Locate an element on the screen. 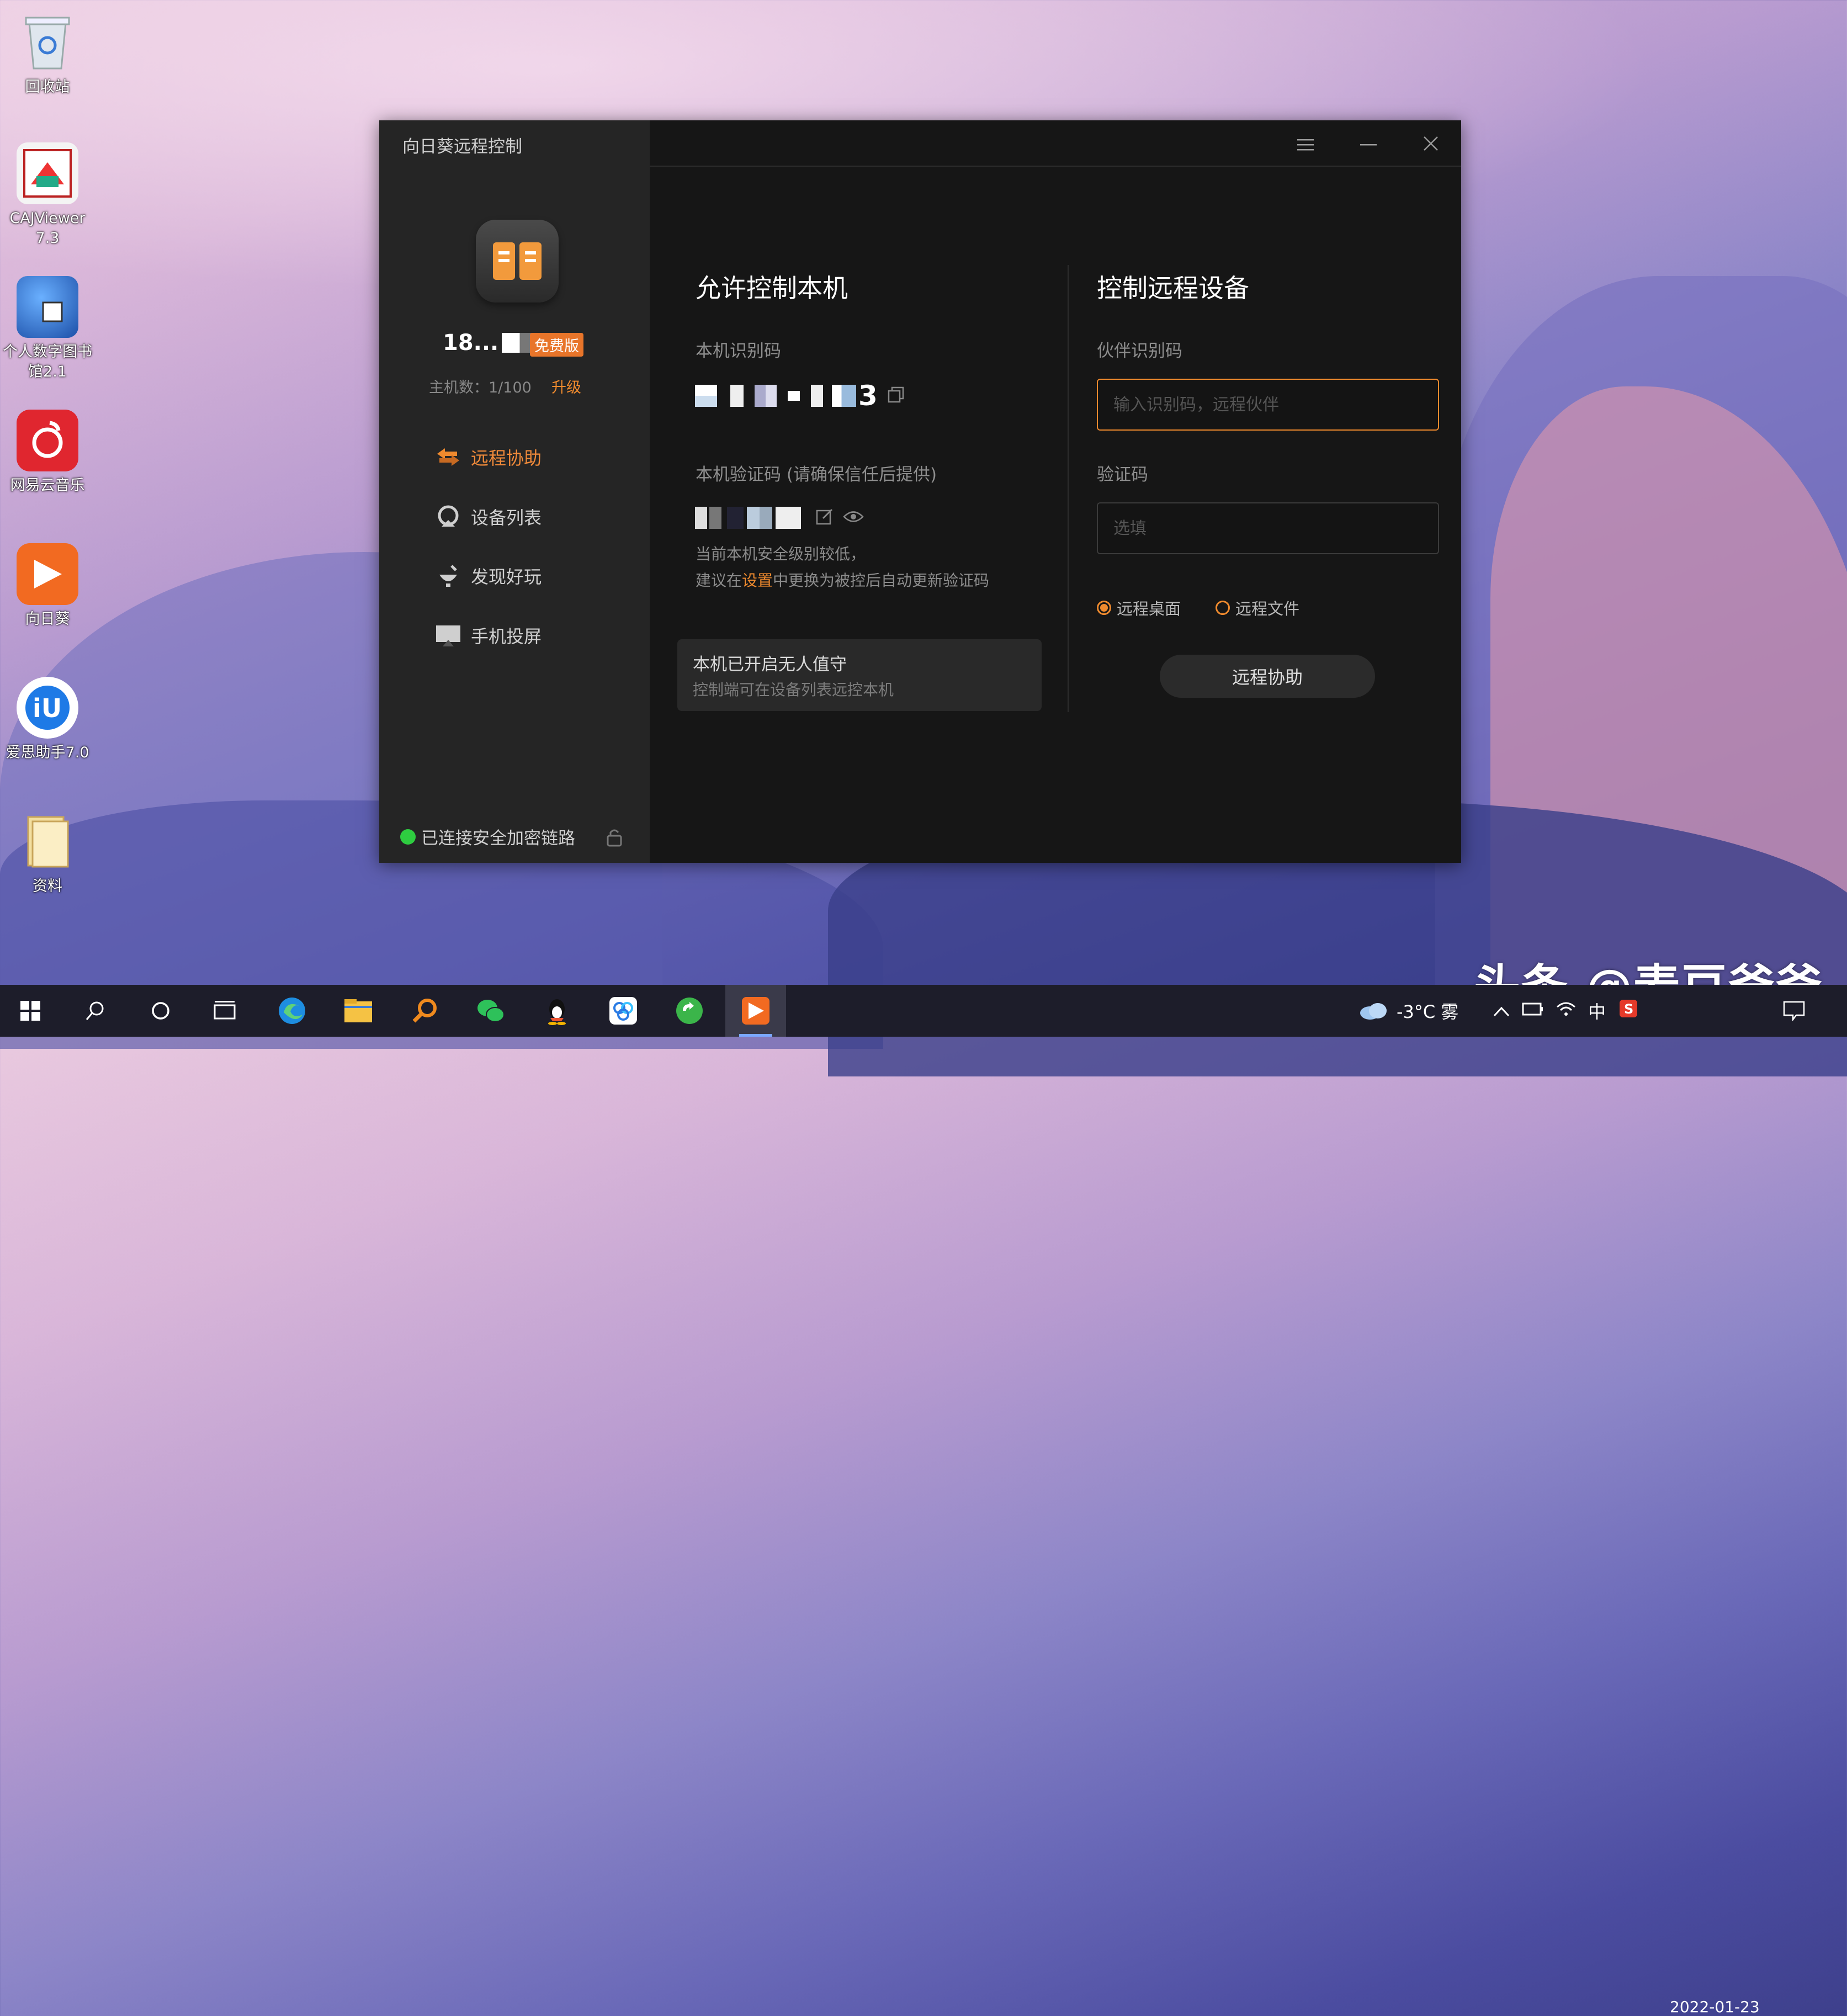 The width and height of the screenshot is (1847, 2016). app-title: 向日葵远程控制 is located at coordinates (462, 147).